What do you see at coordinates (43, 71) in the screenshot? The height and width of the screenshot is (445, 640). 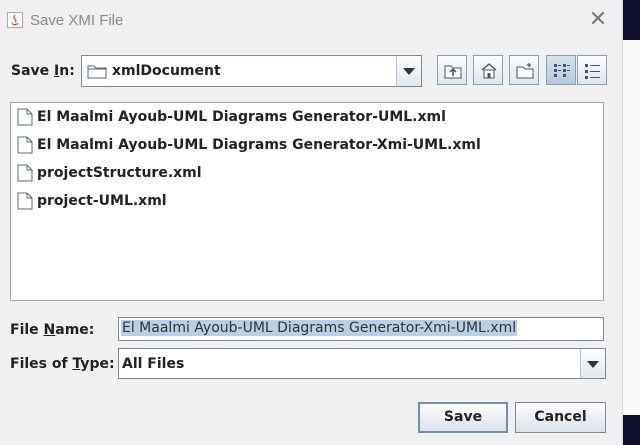 I see `save-in-label: Save In:` at bounding box center [43, 71].